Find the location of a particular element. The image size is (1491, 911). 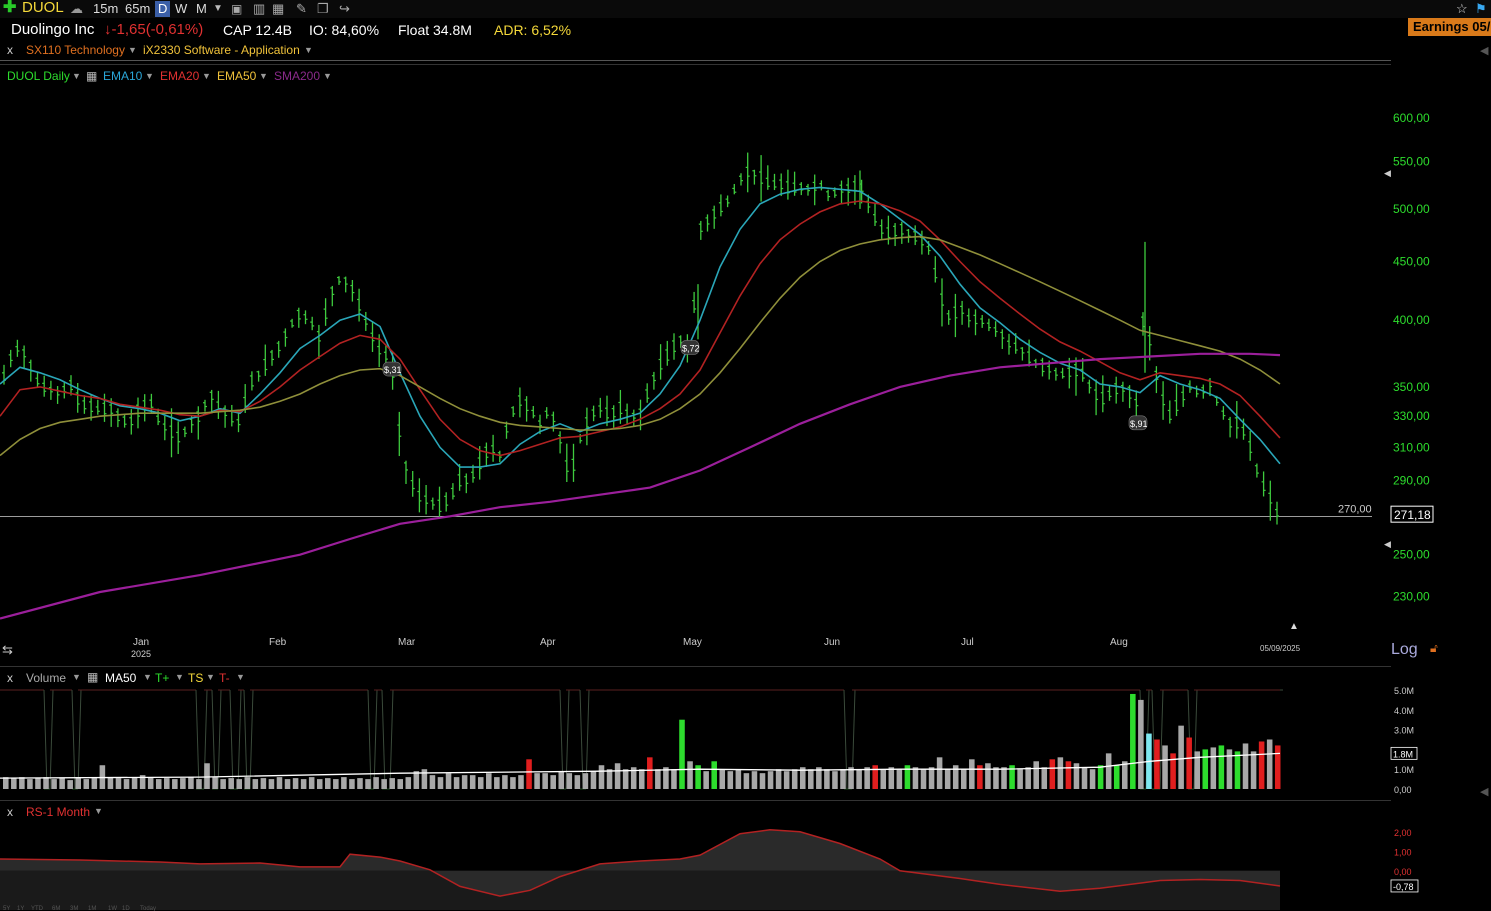

tplus-legend: T+ is located at coordinates (162, 678).